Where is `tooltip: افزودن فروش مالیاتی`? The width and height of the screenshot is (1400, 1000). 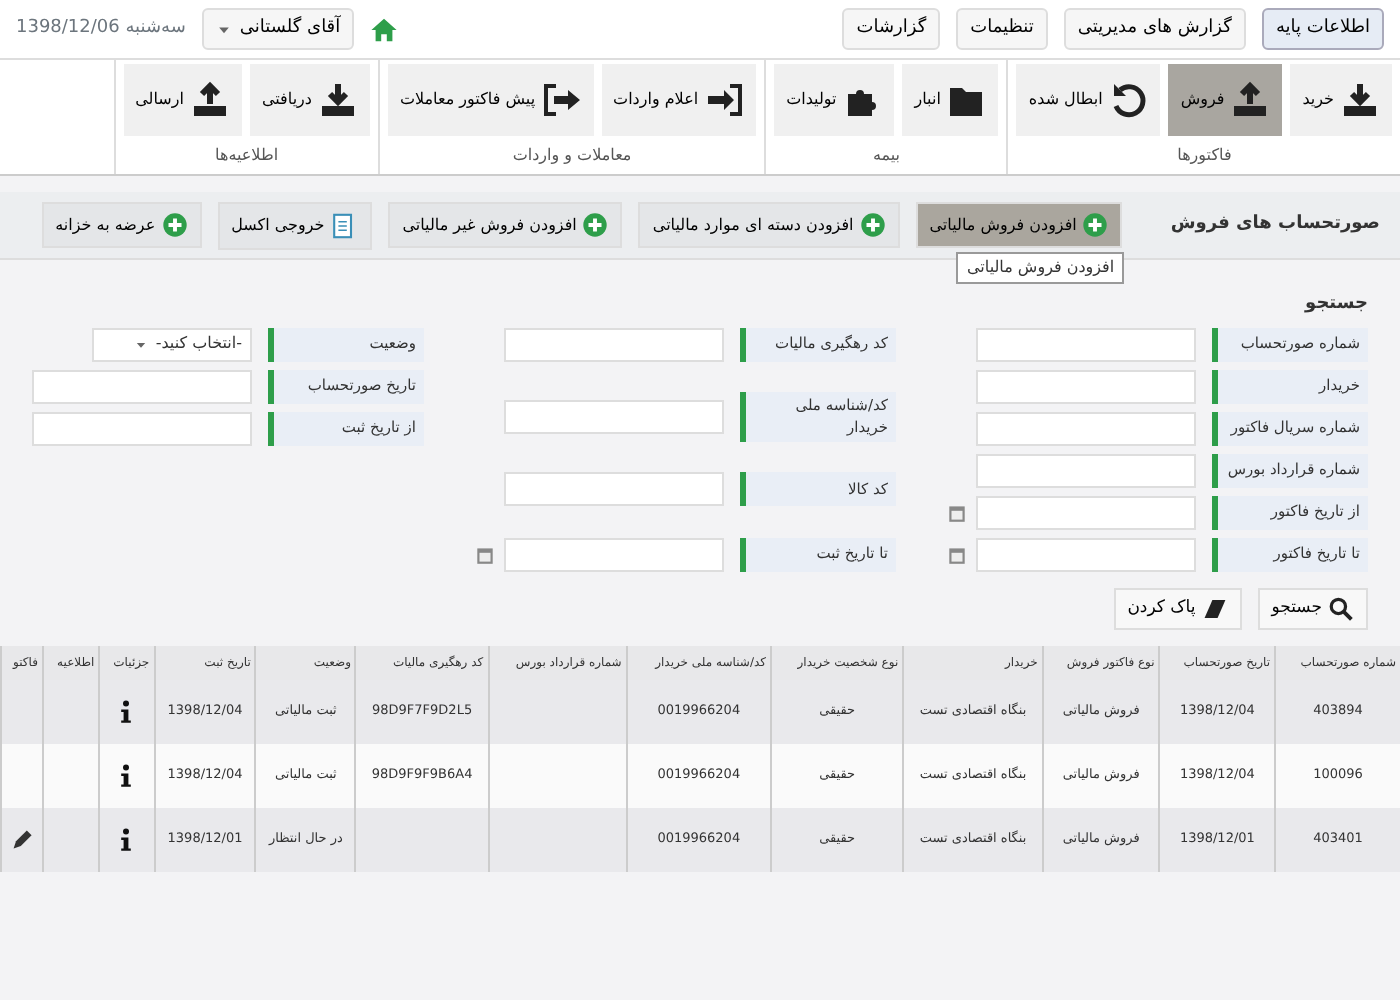 tooltip: افزودن فروش مالیاتی is located at coordinates (1040, 268).